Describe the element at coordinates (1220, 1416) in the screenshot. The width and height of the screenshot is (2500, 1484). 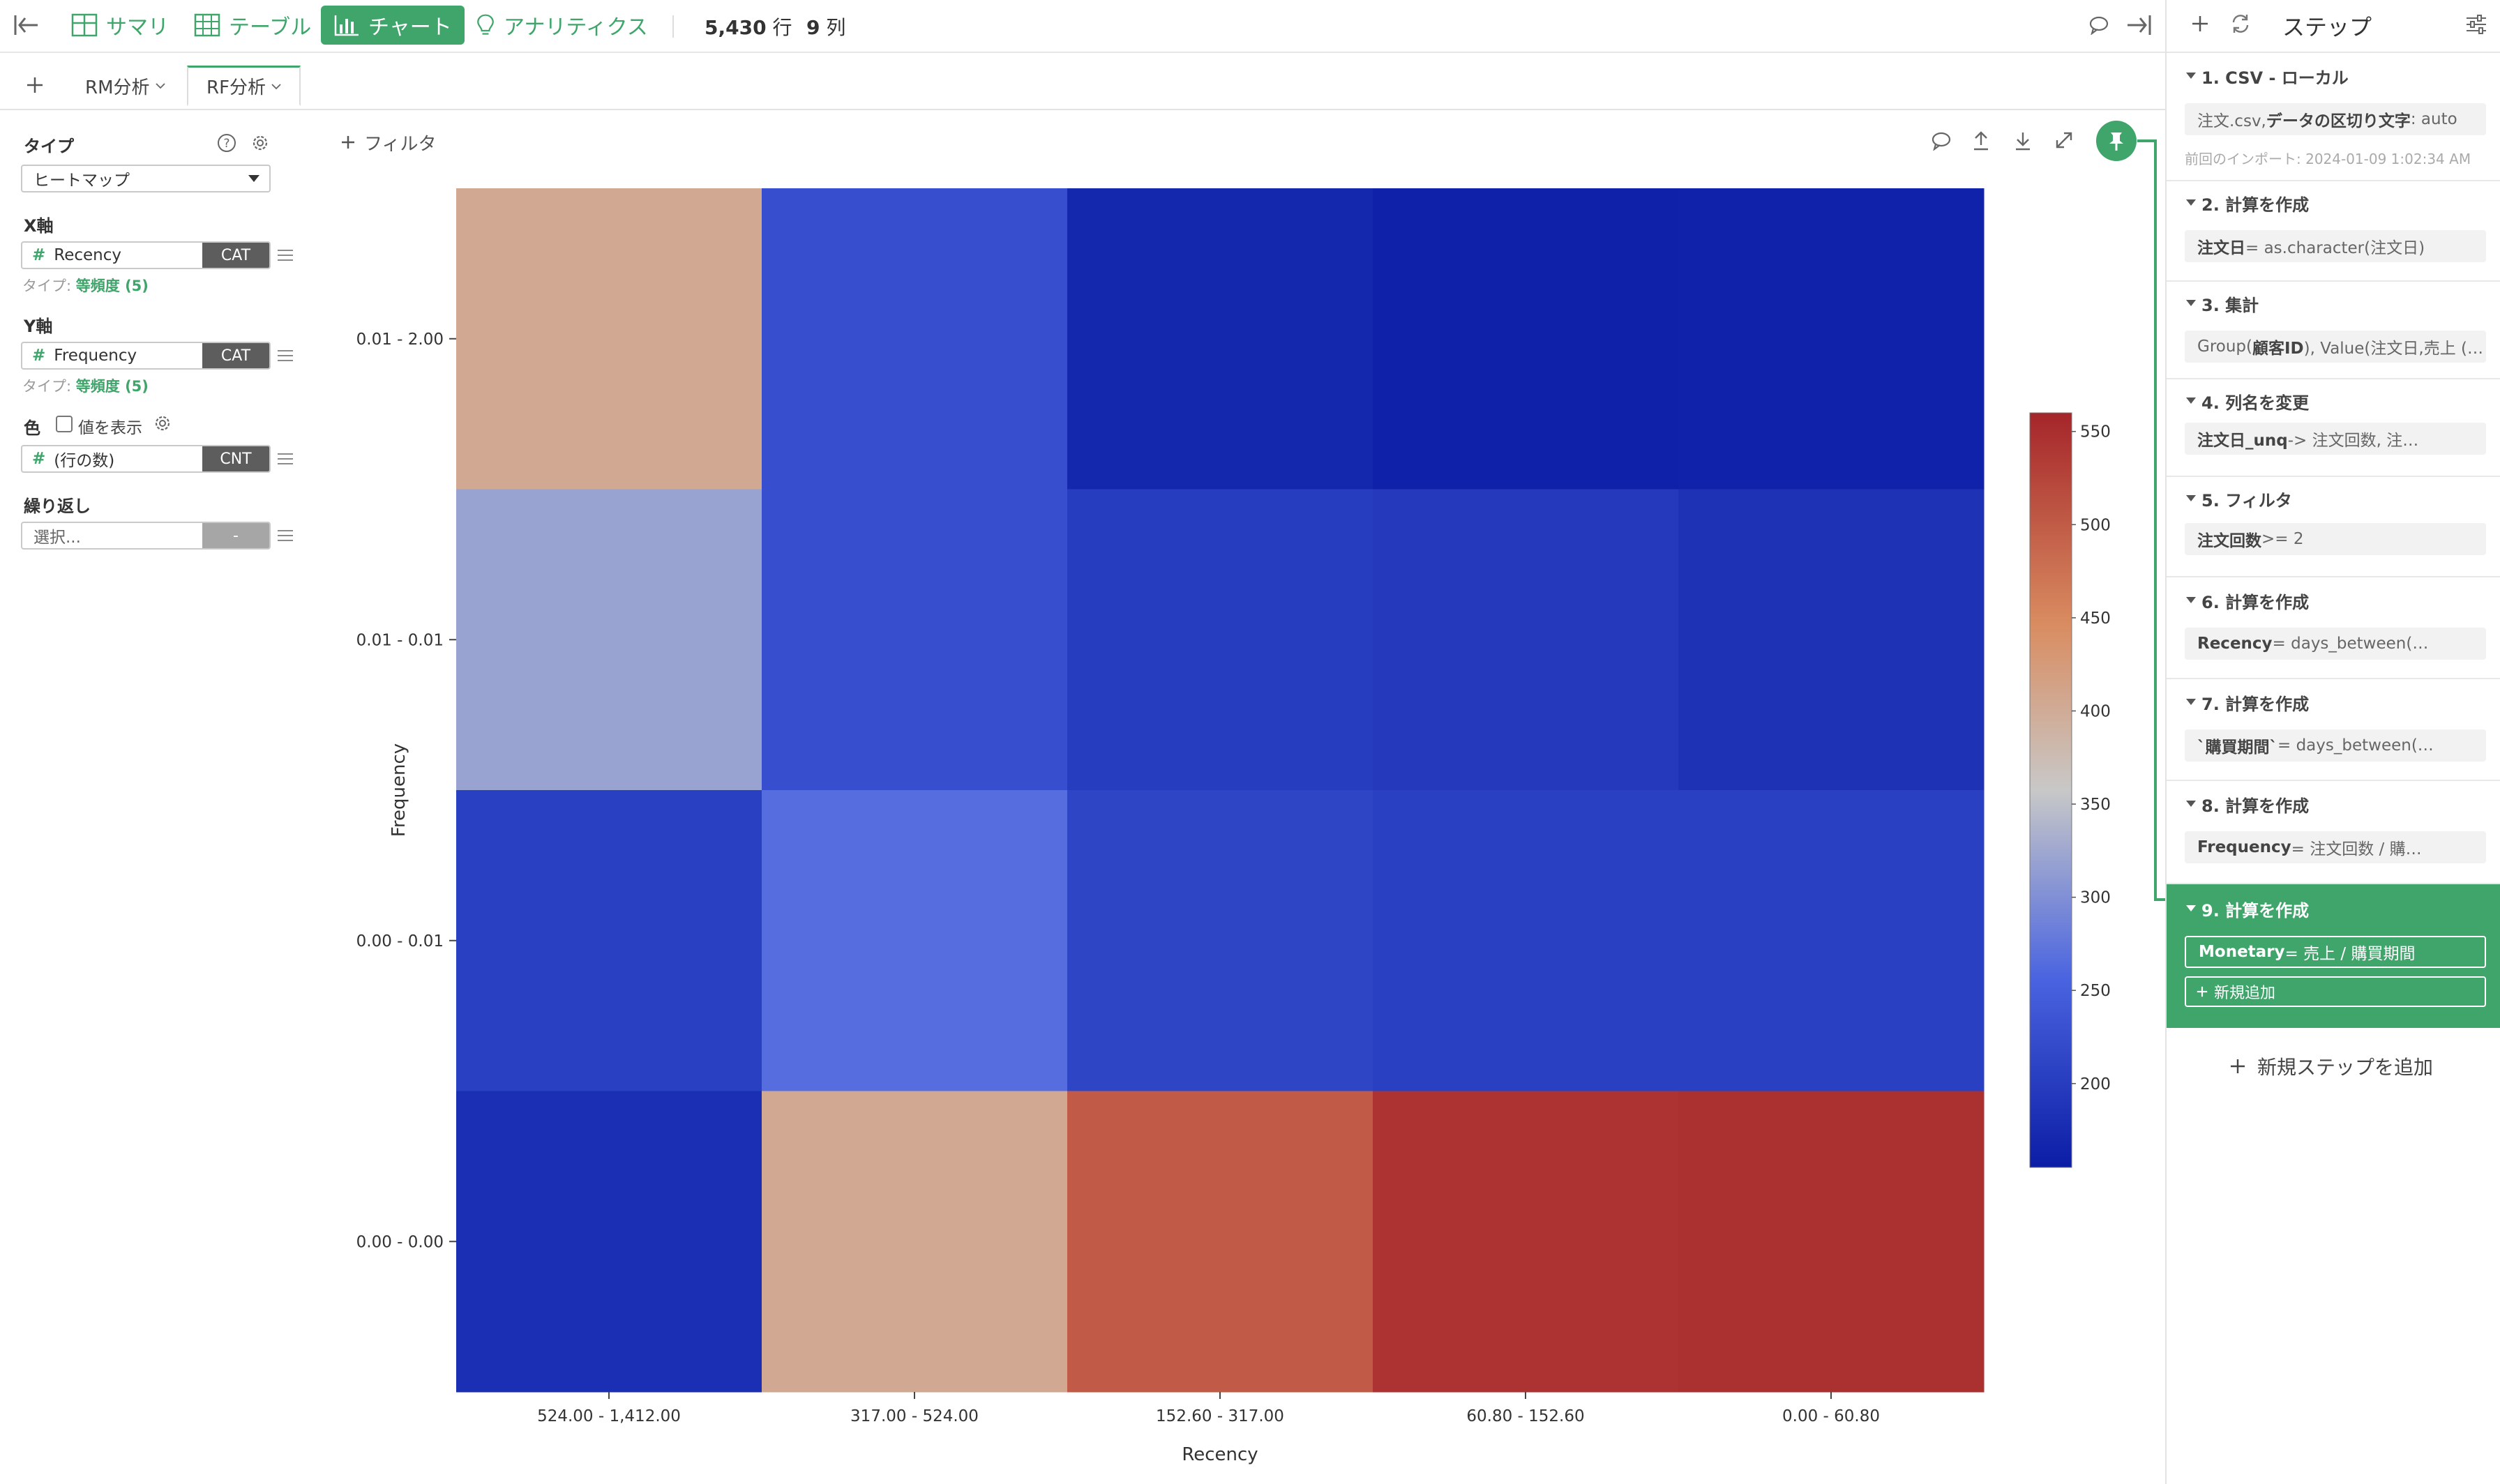
I see `x-tick-label: 152.60 - 317.00` at that location.